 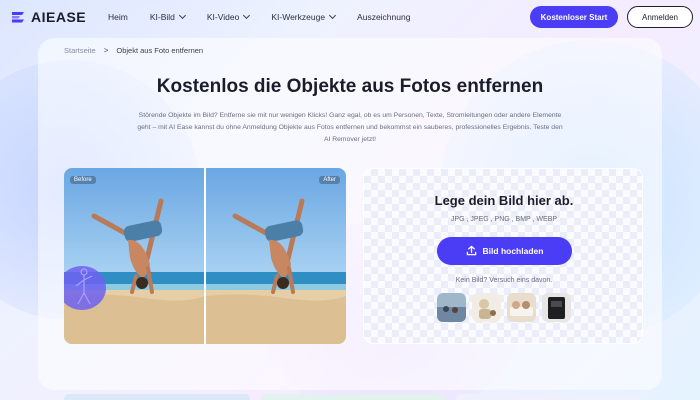 What do you see at coordinates (504, 200) in the screenshot?
I see `dropzone-title: Lege dein Bild hier ab.` at bounding box center [504, 200].